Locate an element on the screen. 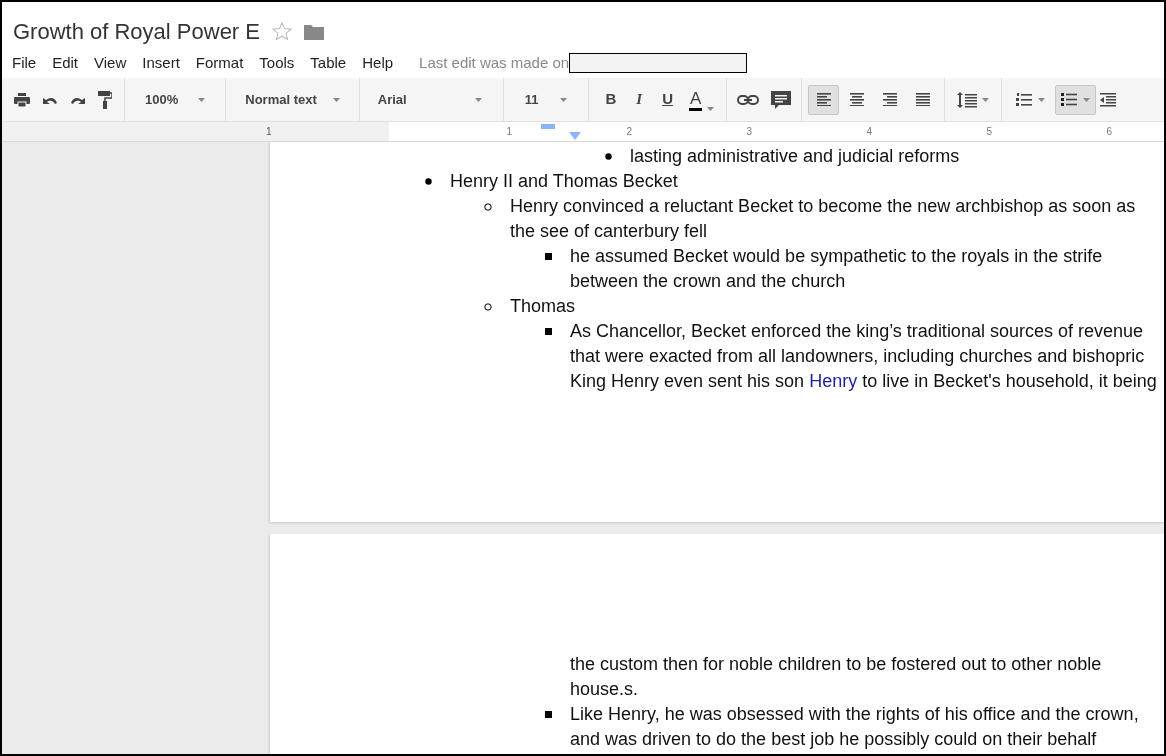 The height and width of the screenshot is (756, 1166). menu-item: Edit is located at coordinates (65, 63).